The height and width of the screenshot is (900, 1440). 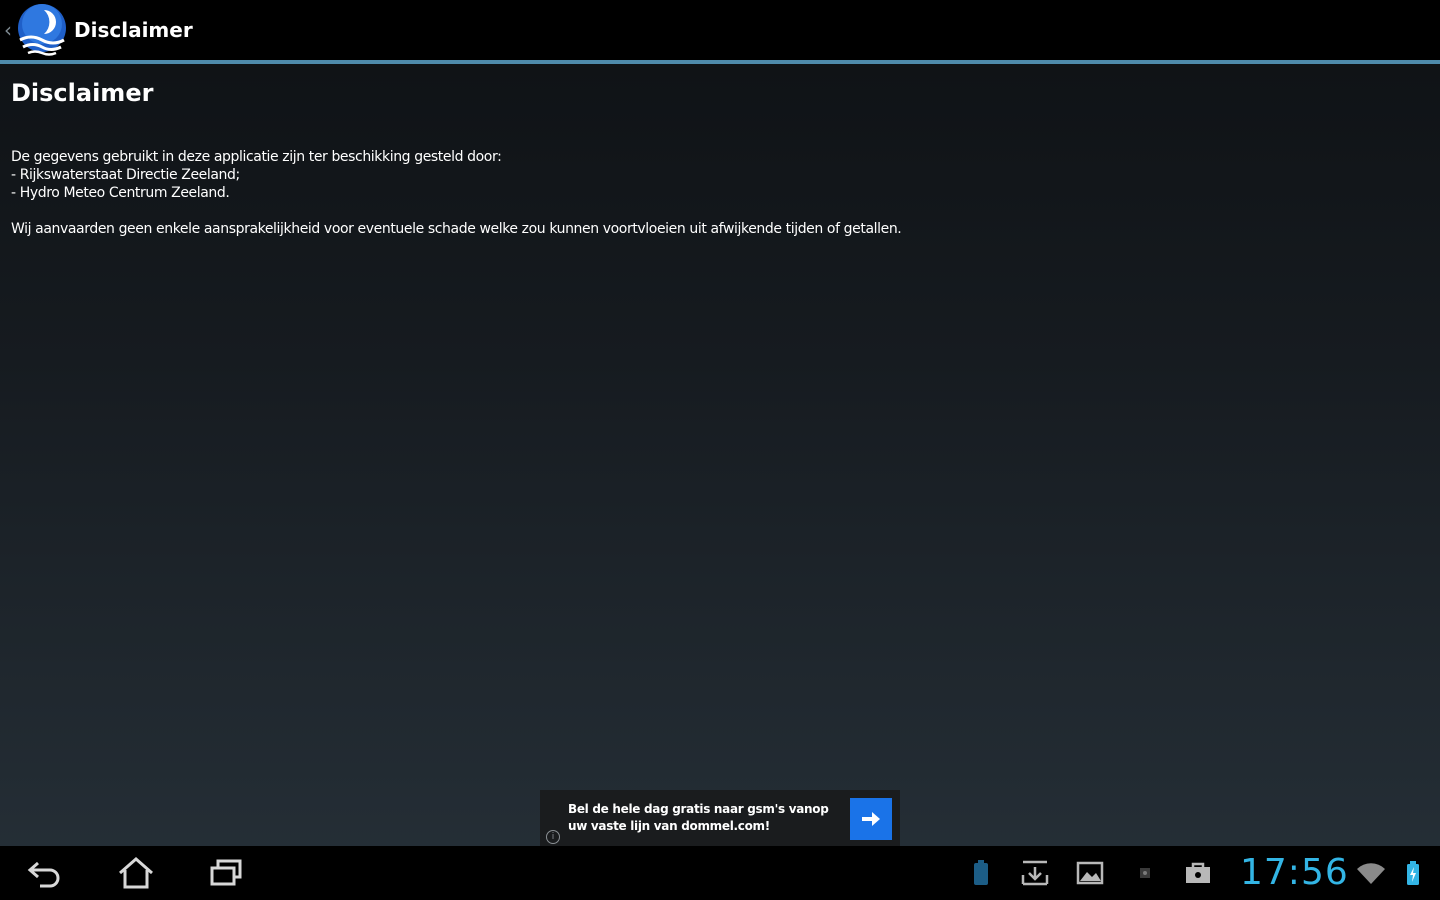 I want to click on download-icon, so click(x=1035, y=873).